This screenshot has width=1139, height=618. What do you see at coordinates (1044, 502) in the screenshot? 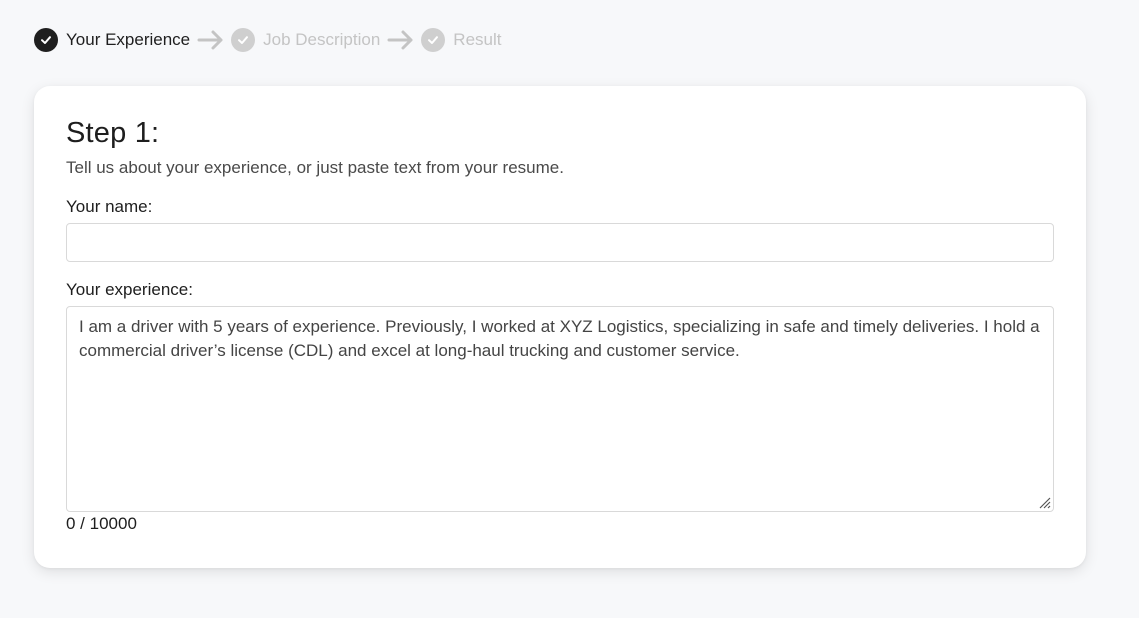
I see `resize-grip-icon` at bounding box center [1044, 502].